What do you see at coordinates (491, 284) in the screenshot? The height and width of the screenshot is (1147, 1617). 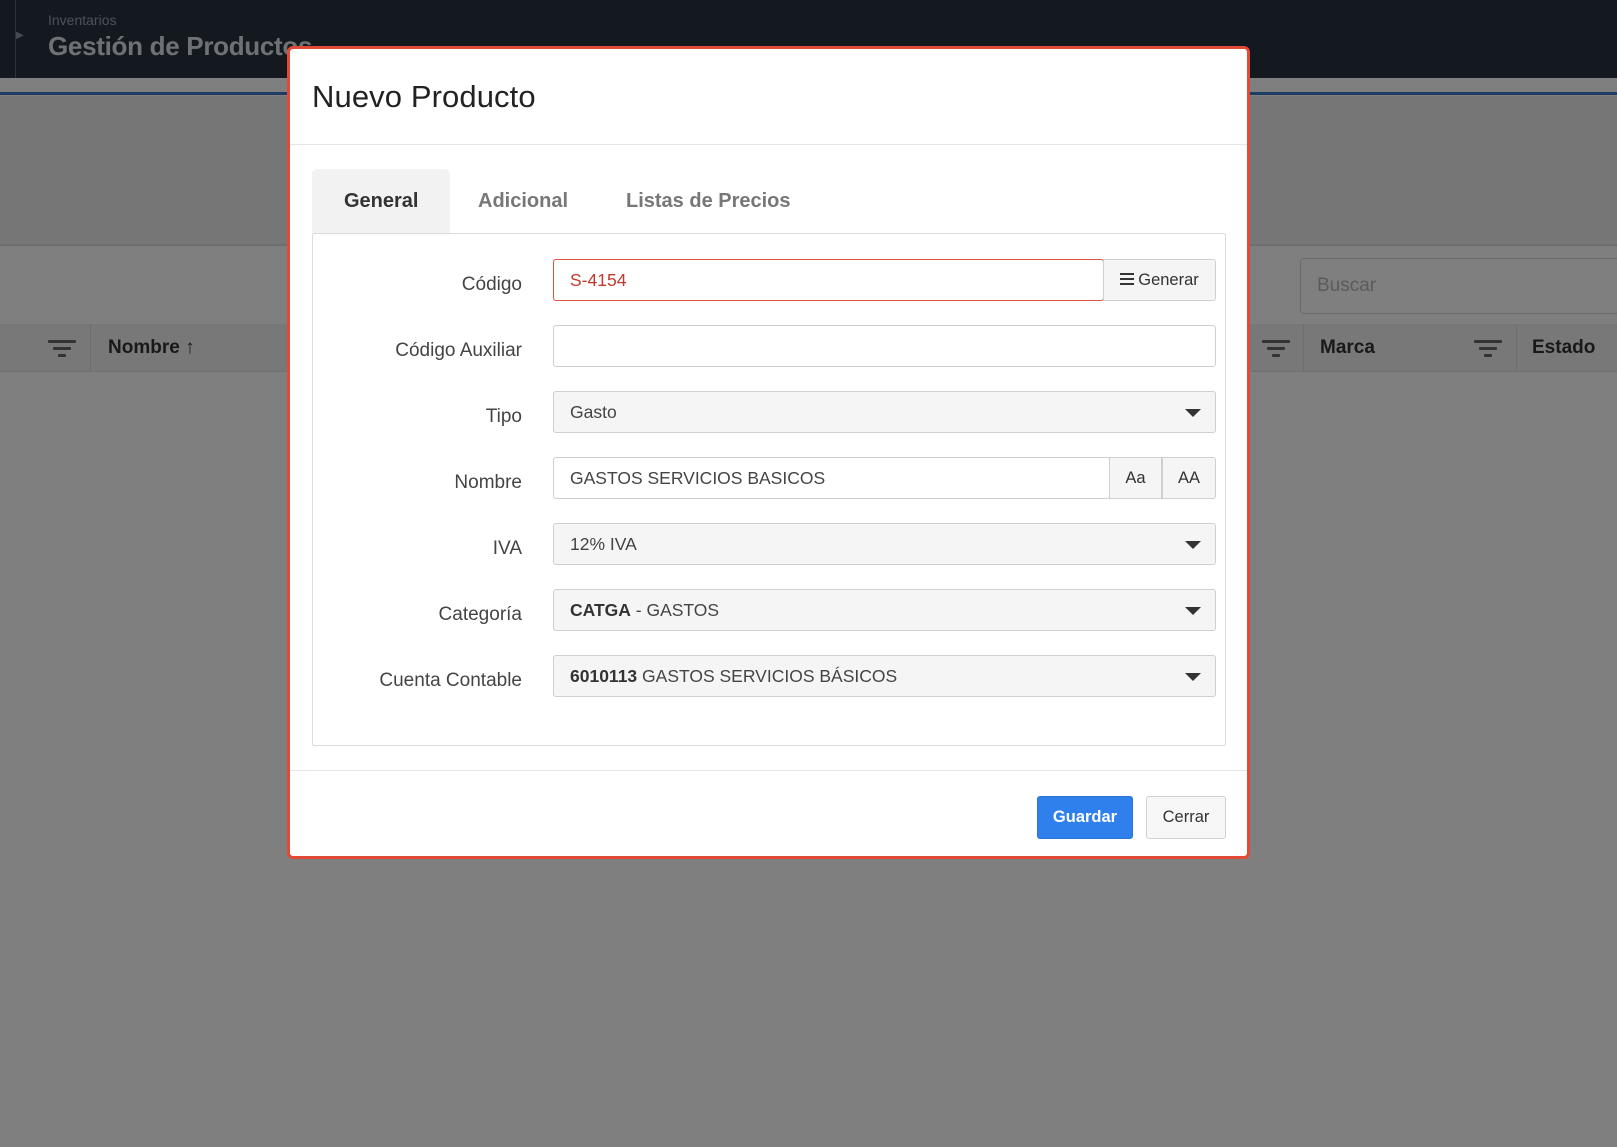 I see `codigo-label: Código` at bounding box center [491, 284].